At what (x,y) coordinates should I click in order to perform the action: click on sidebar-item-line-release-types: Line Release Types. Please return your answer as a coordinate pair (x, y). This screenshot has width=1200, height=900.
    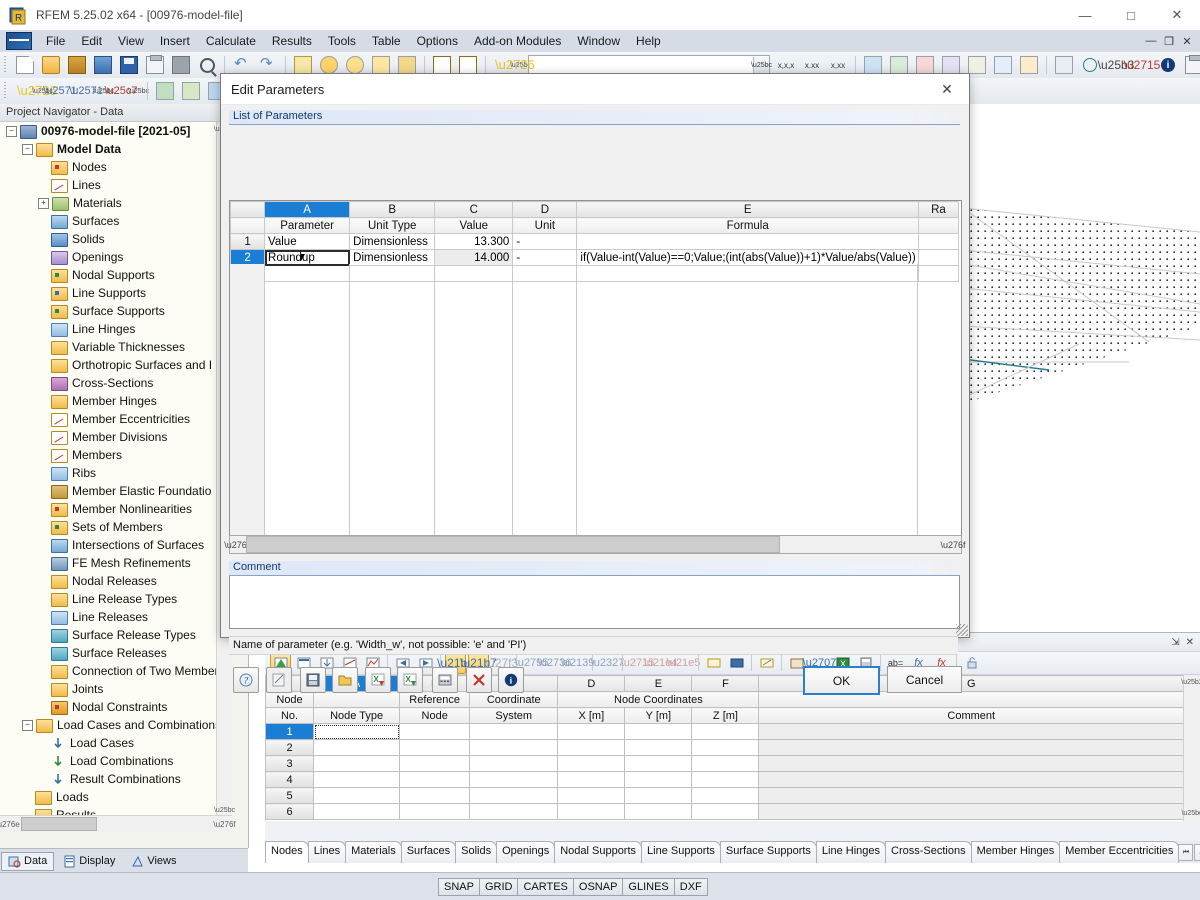
    Looking at the image, I should click on (116, 599).